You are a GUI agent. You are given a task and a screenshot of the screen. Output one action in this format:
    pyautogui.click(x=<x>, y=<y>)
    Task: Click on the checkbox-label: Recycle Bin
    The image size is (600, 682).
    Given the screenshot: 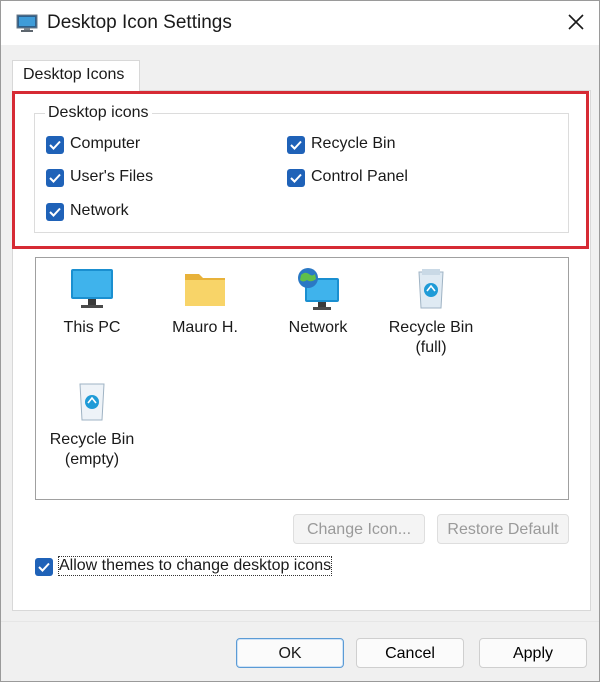 What is the action you would take?
    pyautogui.click(x=353, y=143)
    